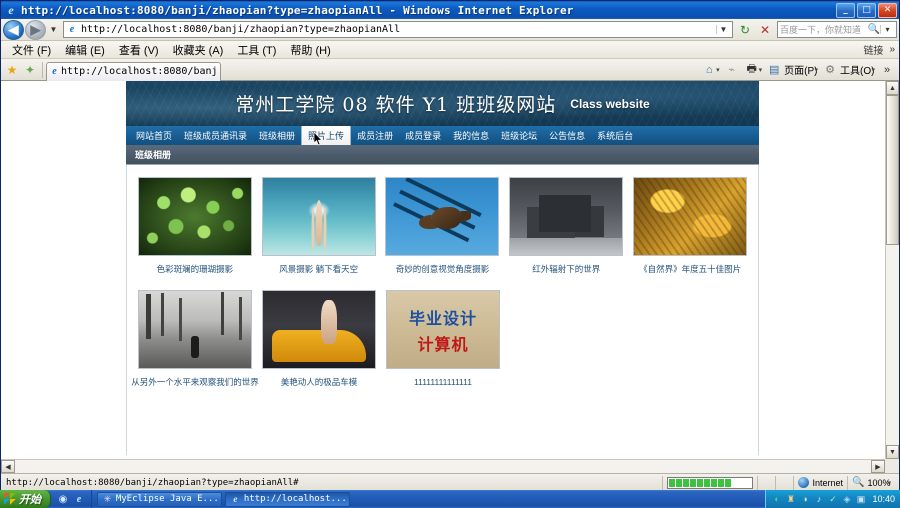  What do you see at coordinates (31, 50) in the screenshot?
I see `menu-file: 文件 (F)` at bounding box center [31, 50].